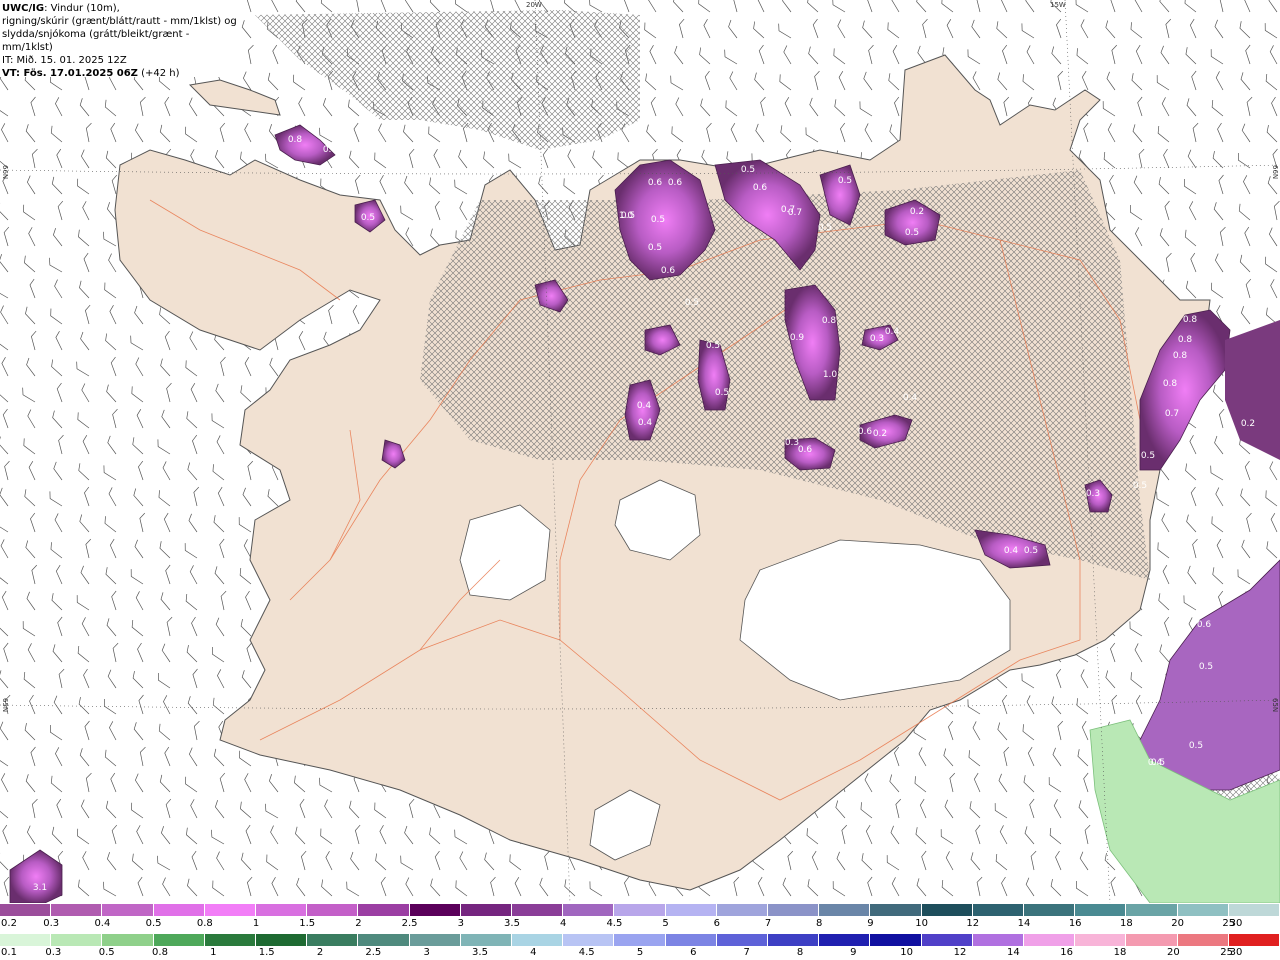 This screenshot has height=960, width=1280. Describe the element at coordinates (53, 952) in the screenshot. I see `legend-label: 0.3` at that location.